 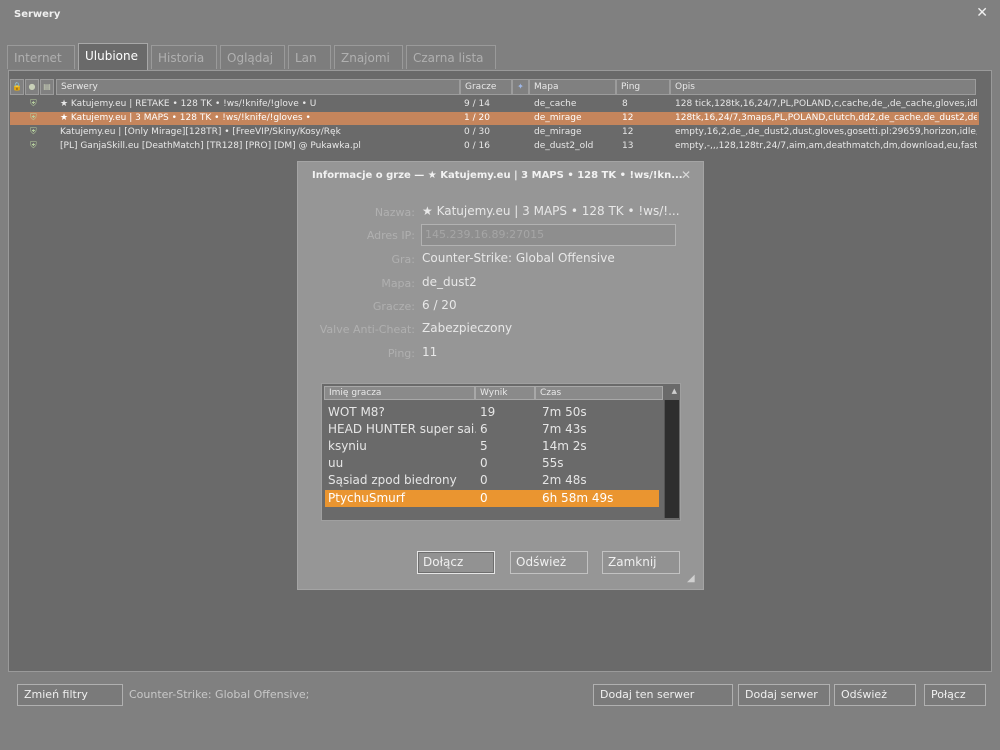 I want to click on scroll-up-icon: ▲, so click(x=674, y=391).